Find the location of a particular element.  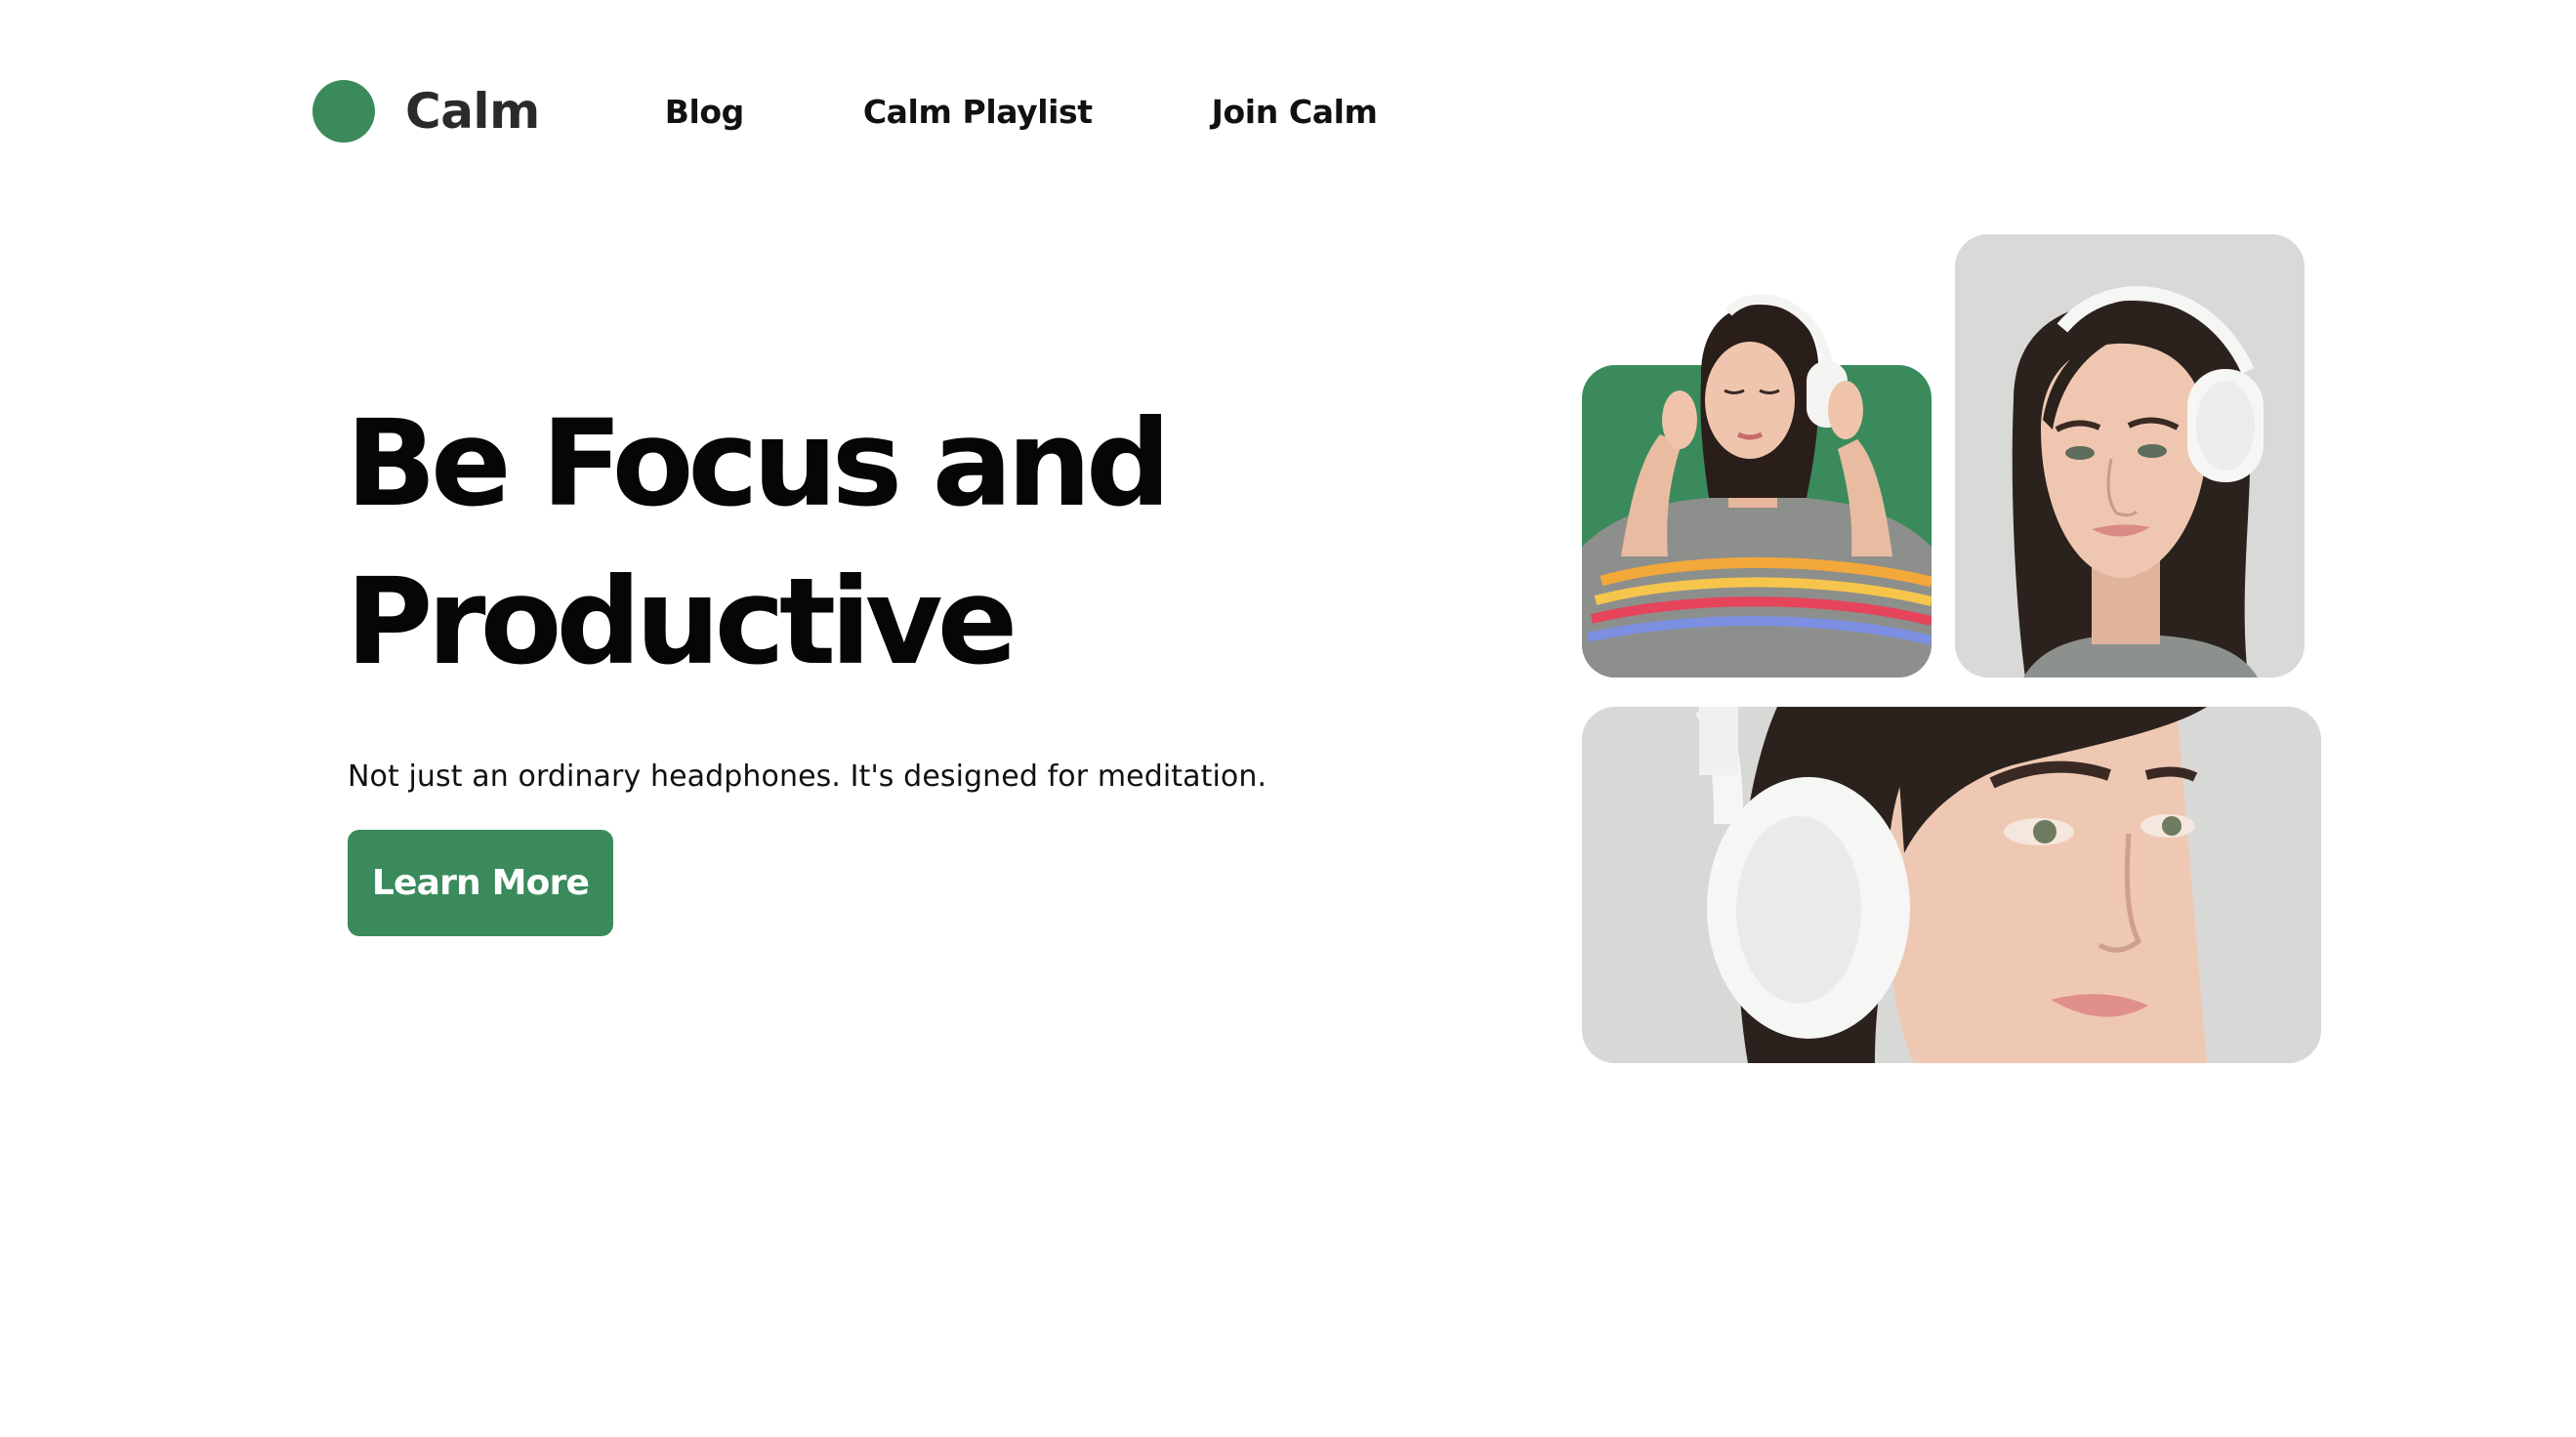

woman-adjusting-headphones-photo is located at coordinates (1757, 455).